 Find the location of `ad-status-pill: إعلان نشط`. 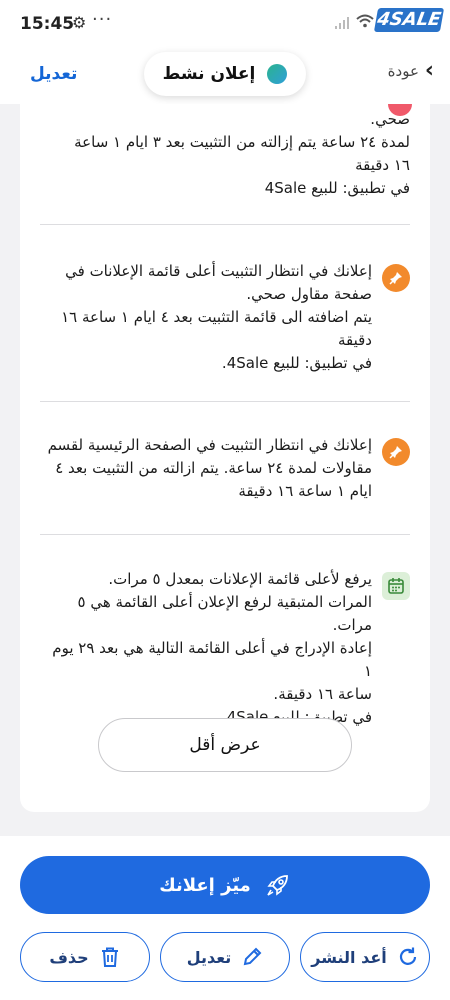

ad-status-pill: إعلان نشط is located at coordinates (225, 74).